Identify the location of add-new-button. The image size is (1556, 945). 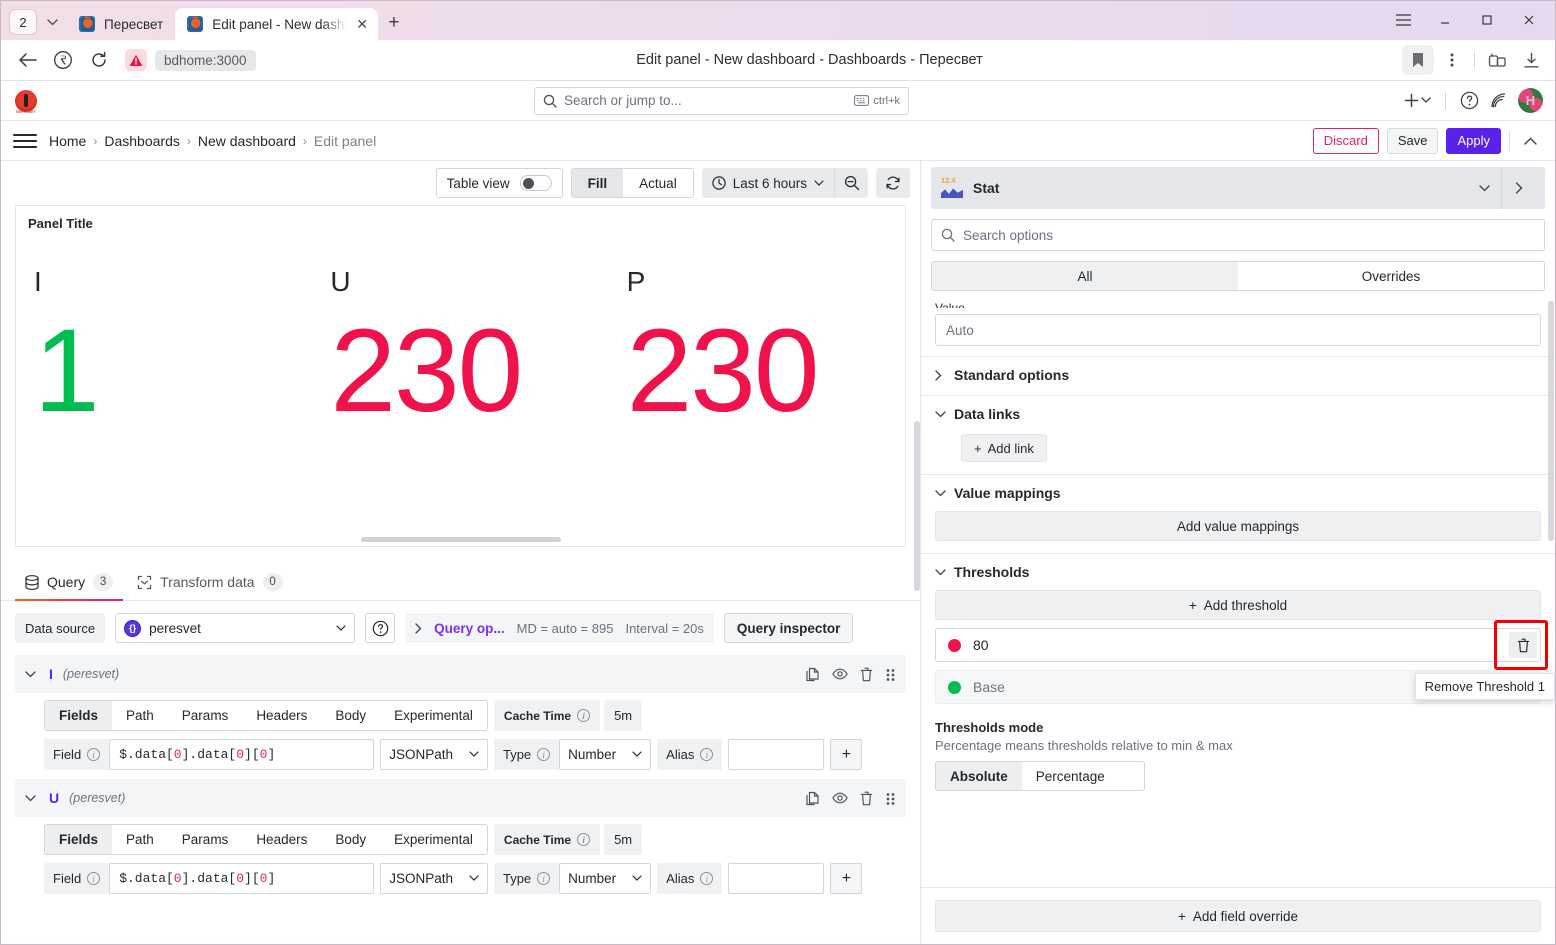
(1417, 100).